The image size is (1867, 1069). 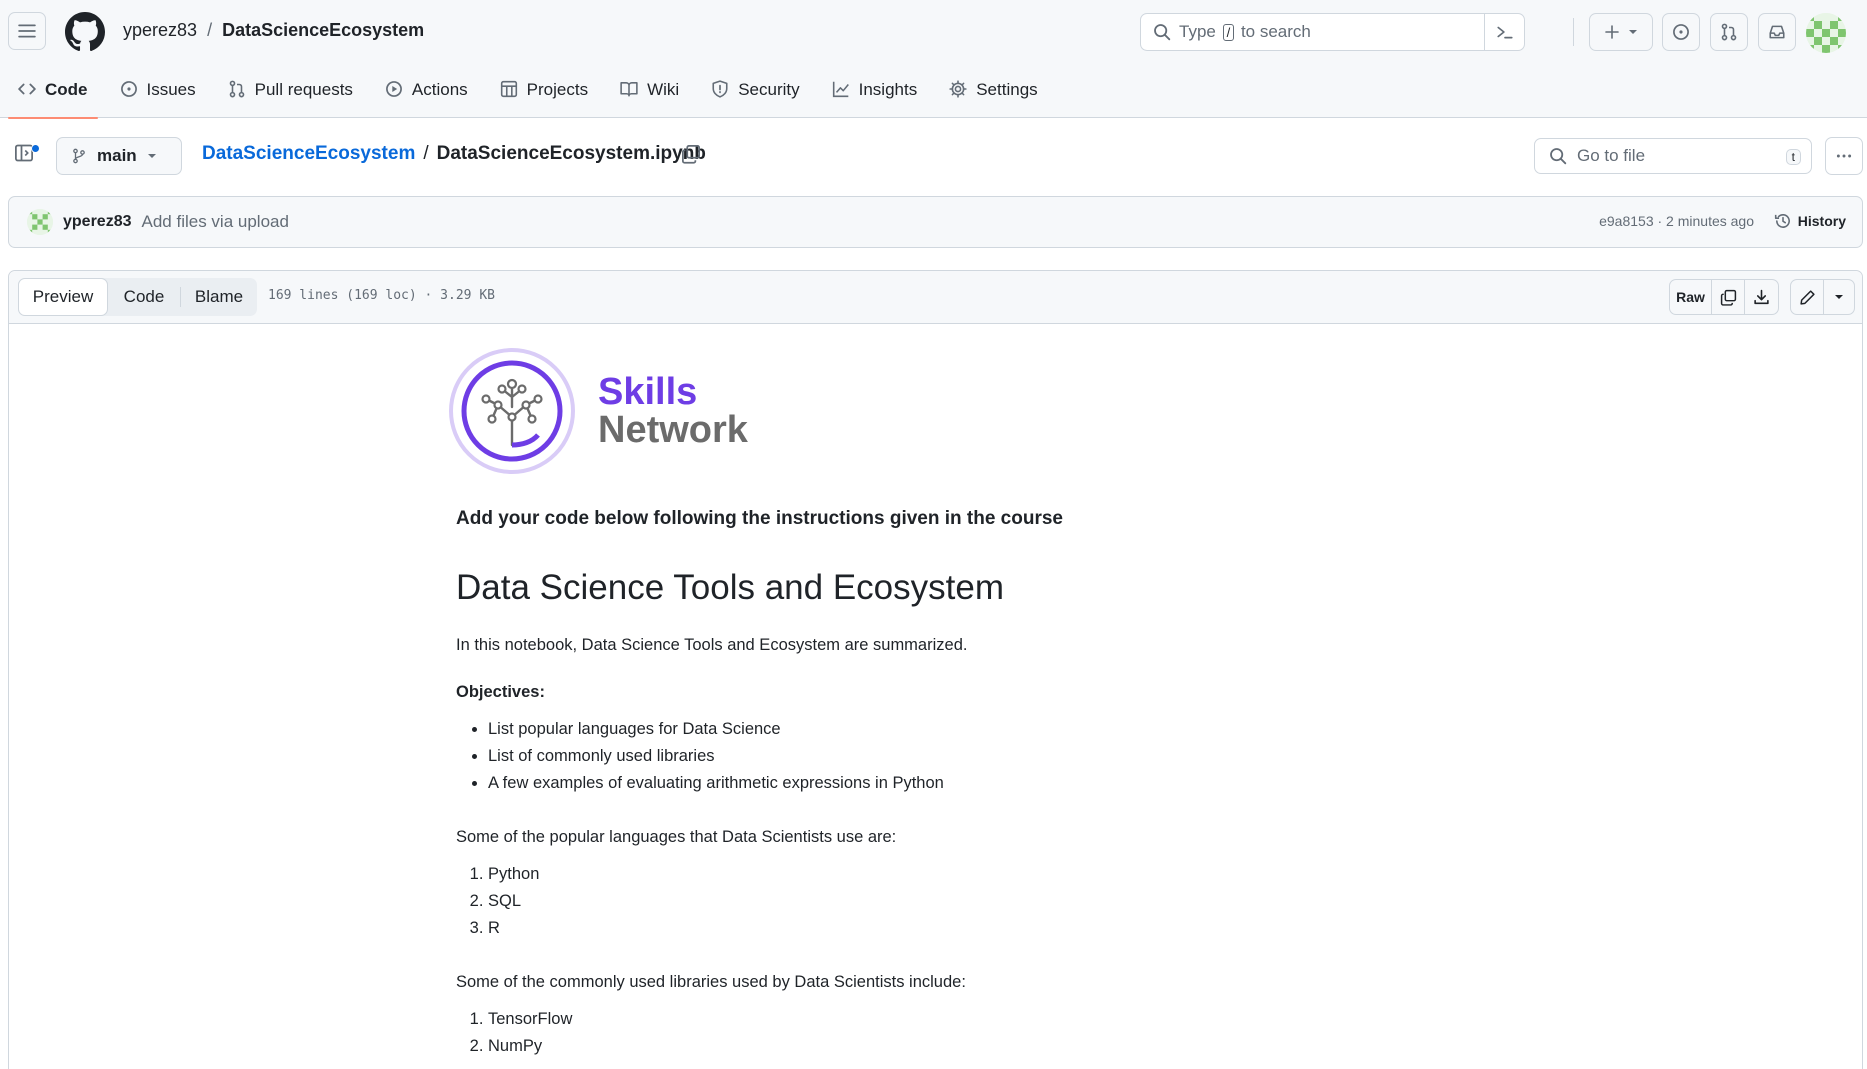 What do you see at coordinates (323, 30) in the screenshot?
I see `repo-link: DataScienceEcosystem` at bounding box center [323, 30].